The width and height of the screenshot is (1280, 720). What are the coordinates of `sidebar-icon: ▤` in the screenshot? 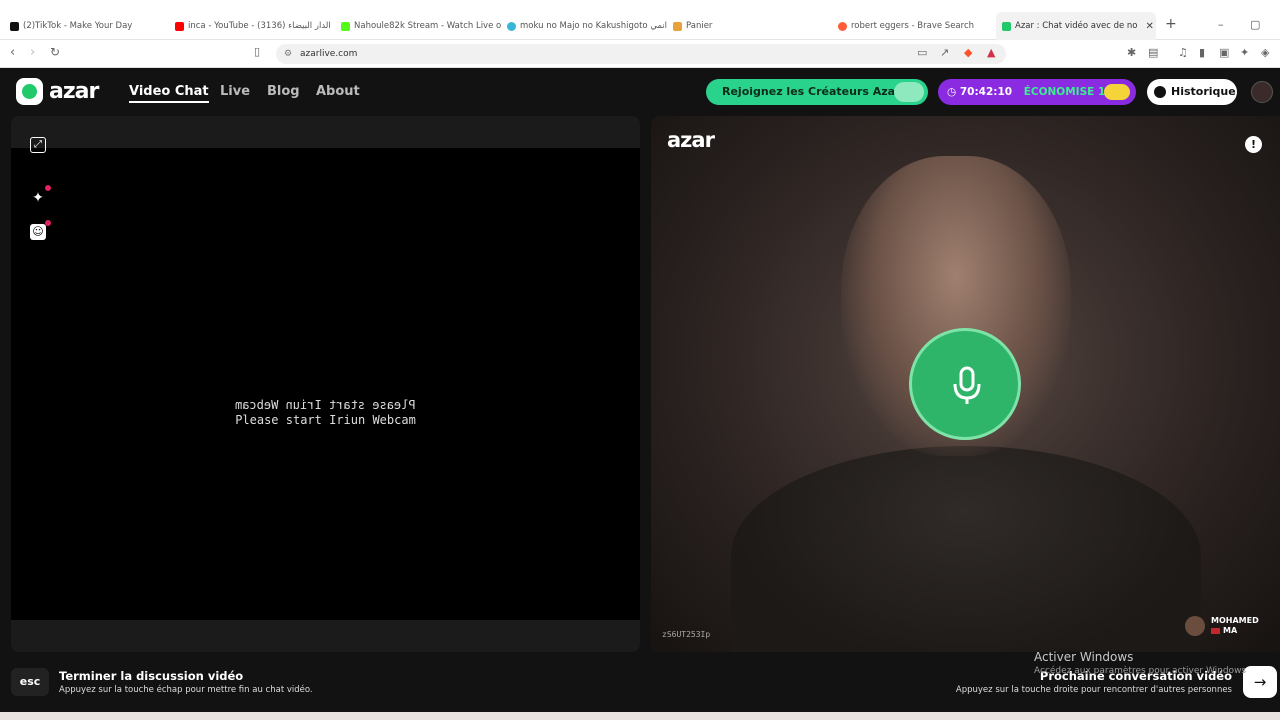 It's located at (1153, 52).